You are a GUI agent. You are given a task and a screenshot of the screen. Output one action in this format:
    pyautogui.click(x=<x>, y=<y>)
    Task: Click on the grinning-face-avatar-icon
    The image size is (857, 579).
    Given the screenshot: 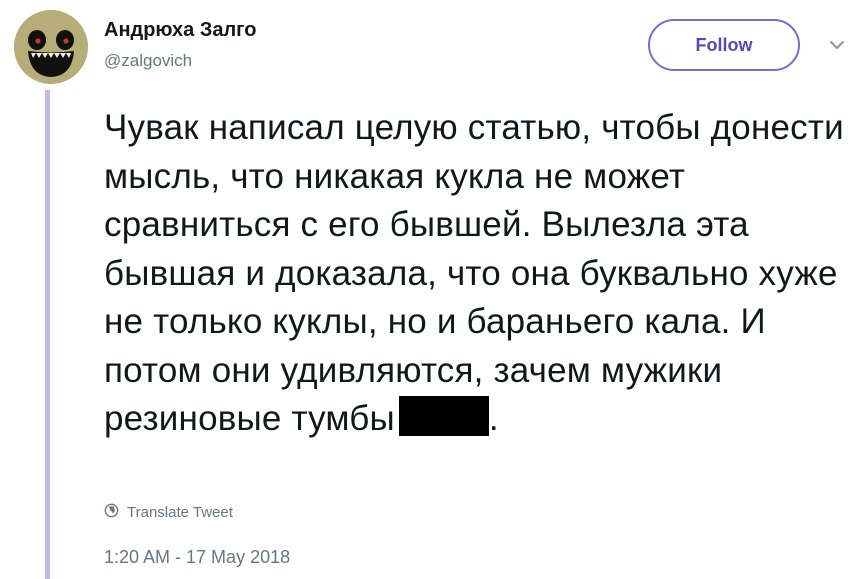 What is the action you would take?
    pyautogui.click(x=51, y=47)
    